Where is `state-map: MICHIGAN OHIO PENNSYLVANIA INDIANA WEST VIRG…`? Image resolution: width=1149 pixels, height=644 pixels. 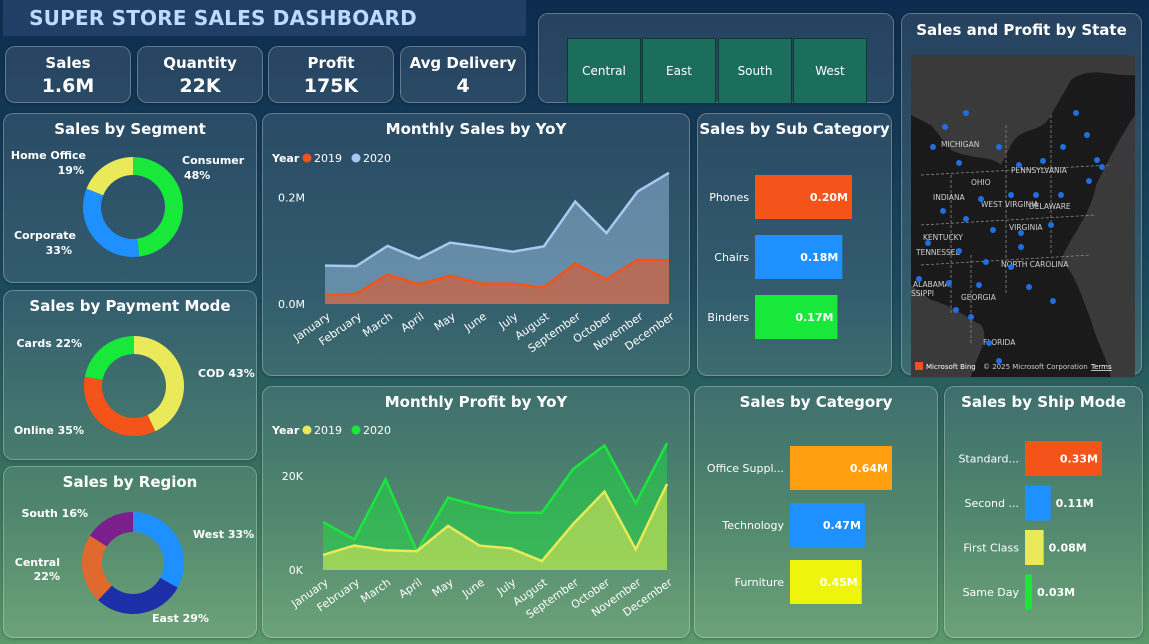 state-map: MICHIGAN OHIO PENNSYLVANIA INDIANA WEST VIRG… is located at coordinates (1023, 216).